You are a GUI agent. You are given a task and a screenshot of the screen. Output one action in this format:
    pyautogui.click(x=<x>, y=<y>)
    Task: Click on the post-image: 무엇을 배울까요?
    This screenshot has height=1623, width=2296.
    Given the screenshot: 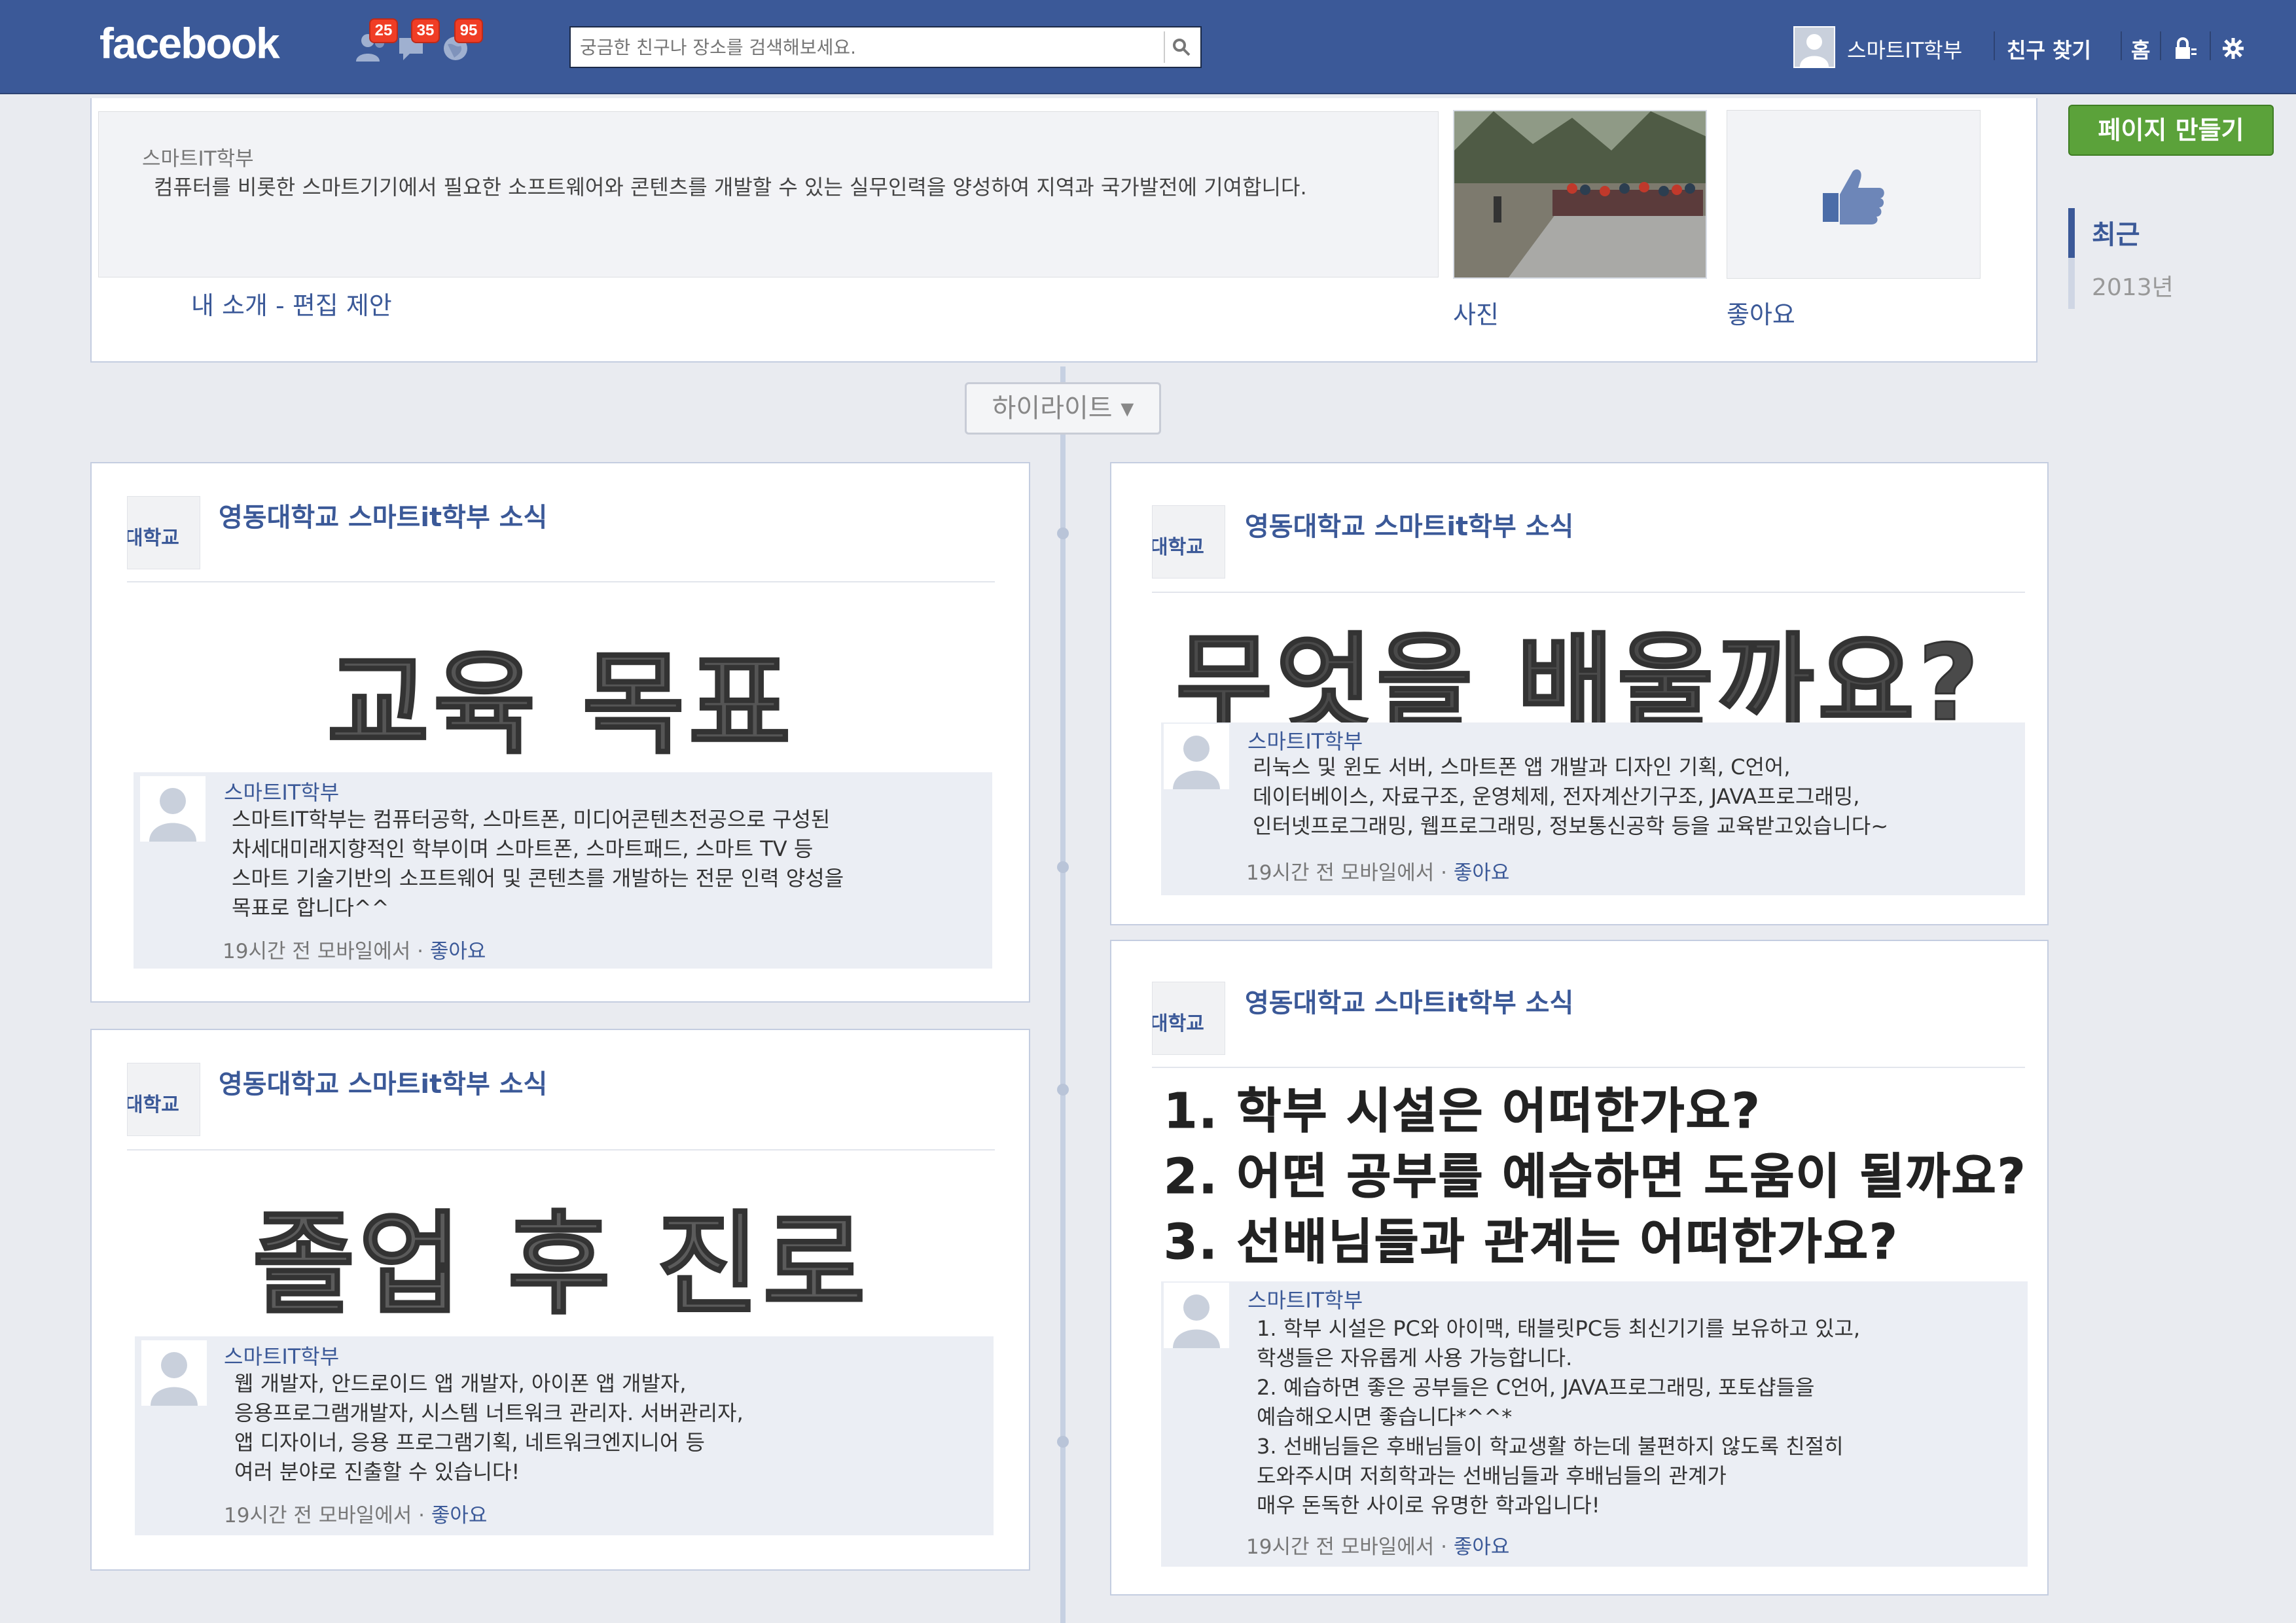 What is the action you would take?
    pyautogui.click(x=1579, y=668)
    